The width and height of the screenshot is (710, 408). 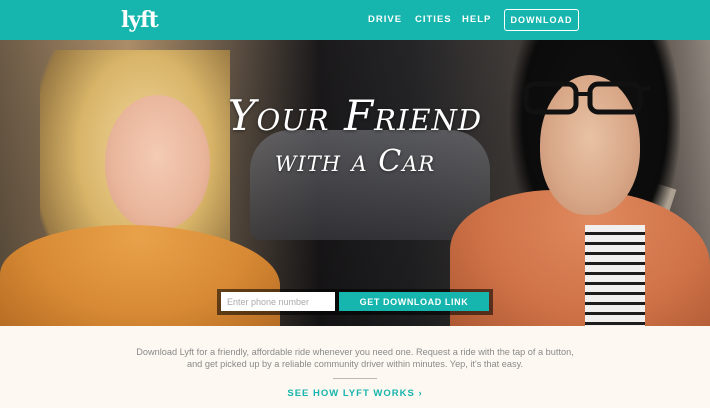 I want to click on nav-cities-link: CITIES, so click(x=433, y=20).